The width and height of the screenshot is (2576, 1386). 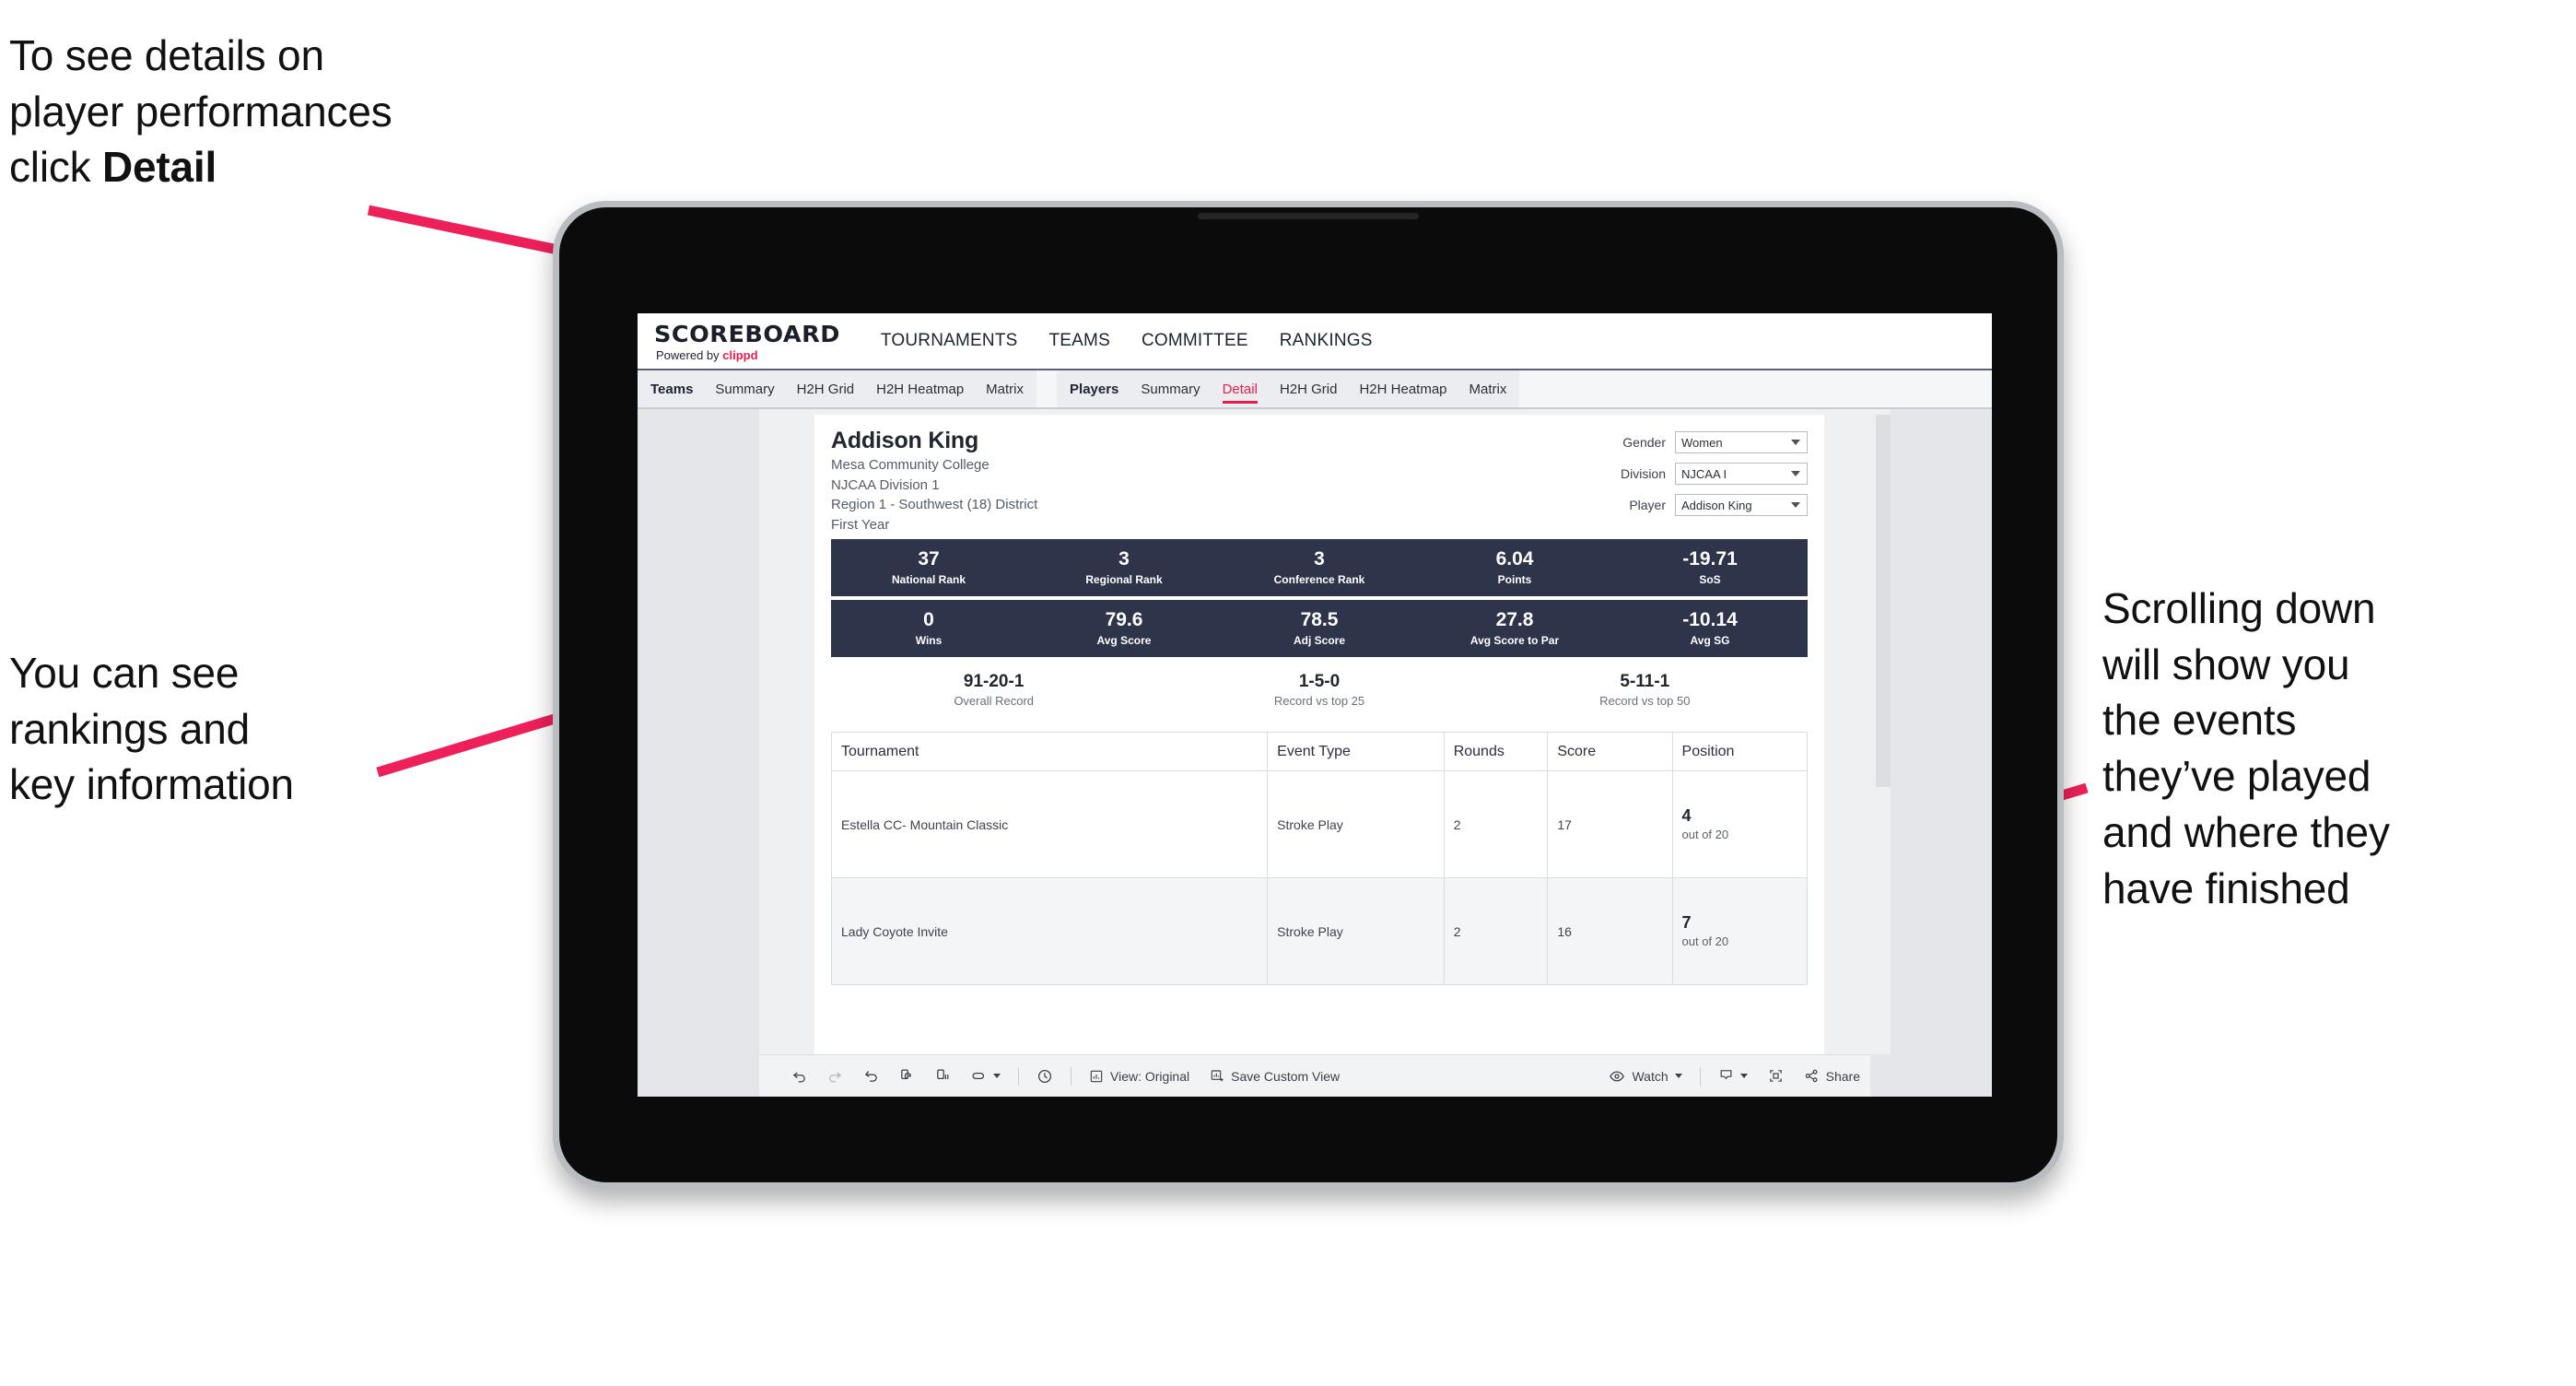 I want to click on teams-group-label: Teams, so click(x=672, y=389).